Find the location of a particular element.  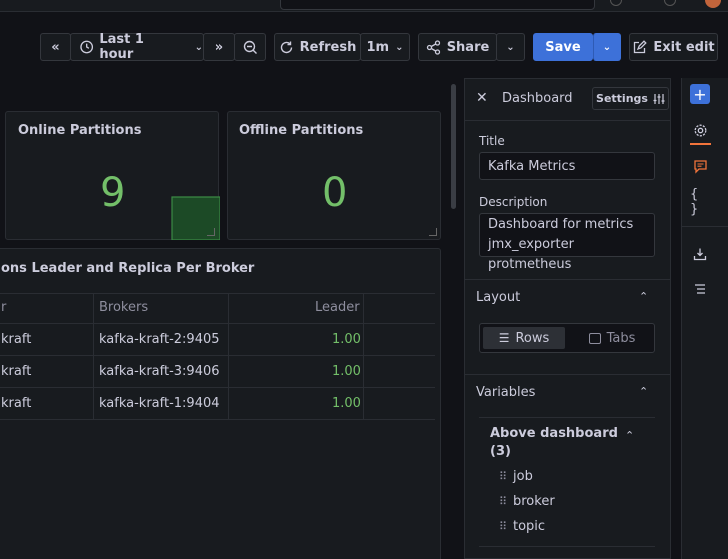

code-icon: { } is located at coordinates (700, 202).